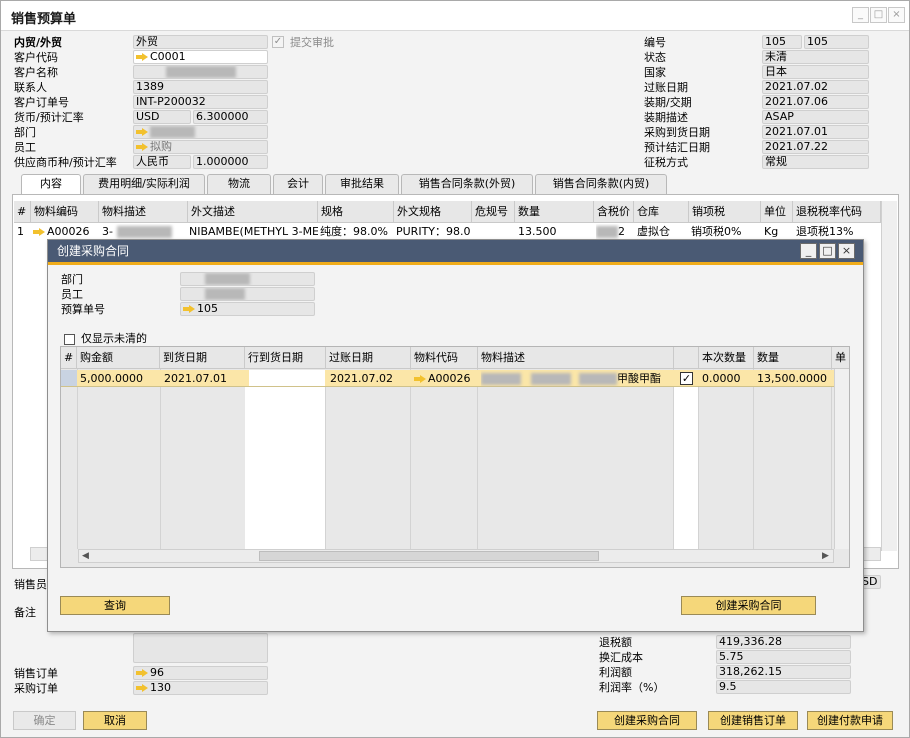  Describe the element at coordinates (298, 184) in the screenshot. I see `tab-accounting: 会计` at that location.